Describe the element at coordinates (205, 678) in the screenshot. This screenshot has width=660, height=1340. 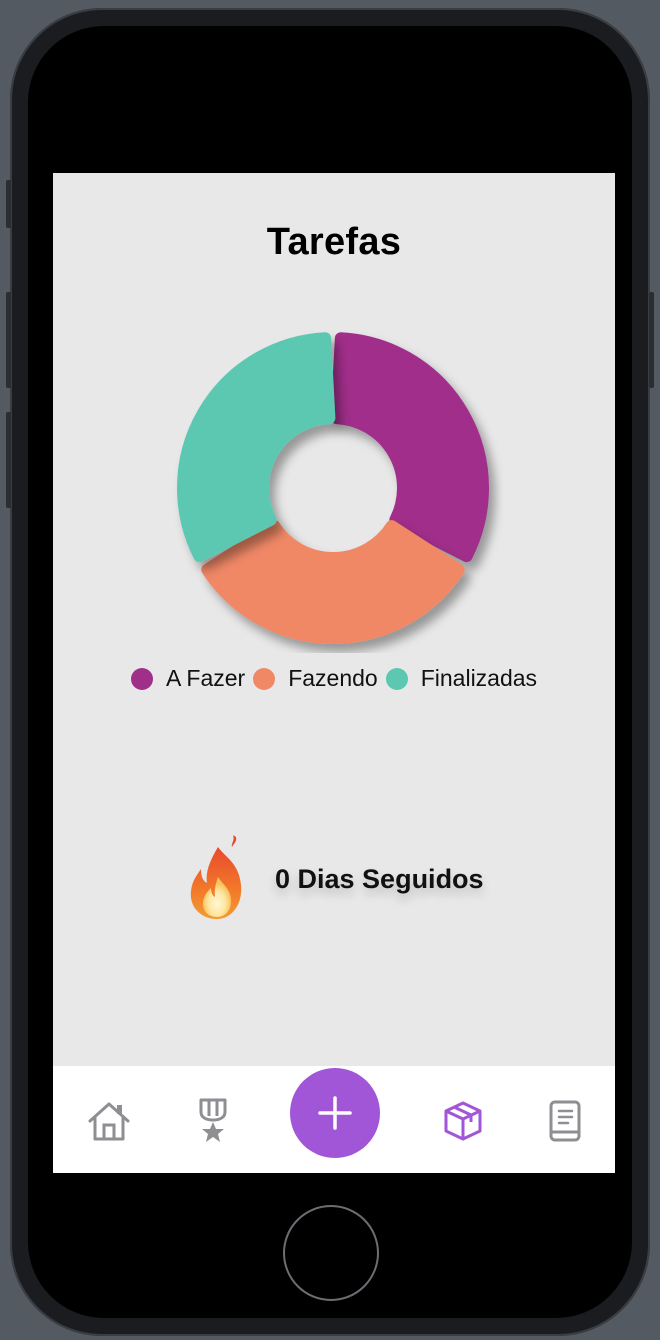
I see `legend-label: A Fazer` at that location.